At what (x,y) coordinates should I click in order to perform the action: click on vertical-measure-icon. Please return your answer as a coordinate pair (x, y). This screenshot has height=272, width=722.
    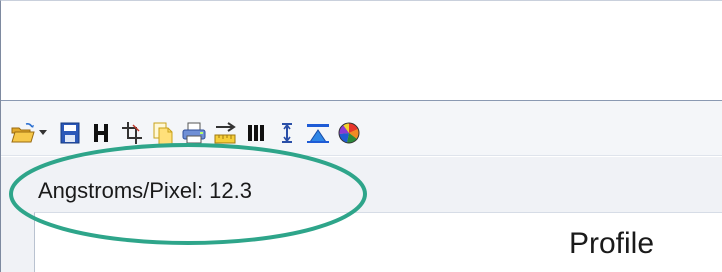
    Looking at the image, I should click on (287, 133).